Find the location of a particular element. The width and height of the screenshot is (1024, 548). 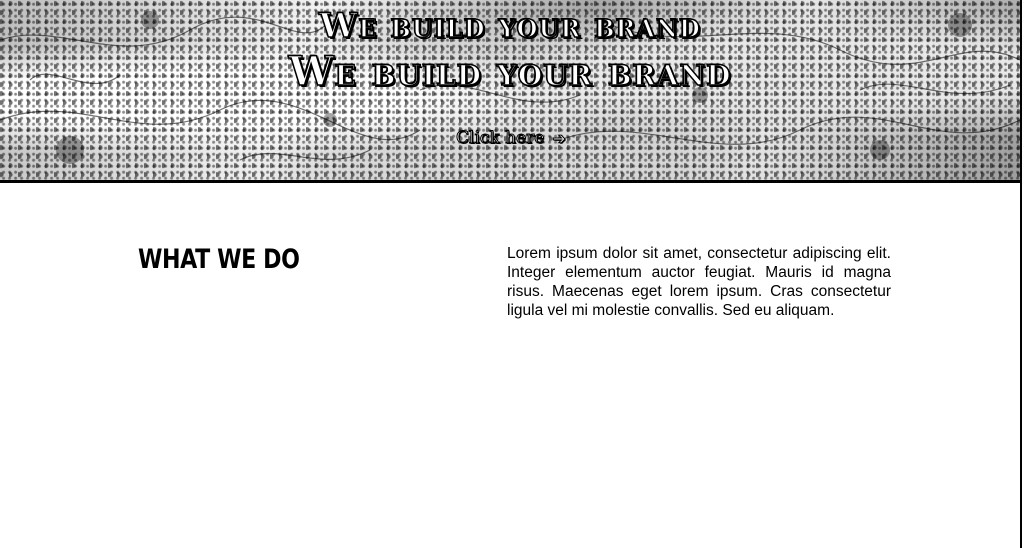

hero-cta-link: Click here ➔ is located at coordinates (510, 138).